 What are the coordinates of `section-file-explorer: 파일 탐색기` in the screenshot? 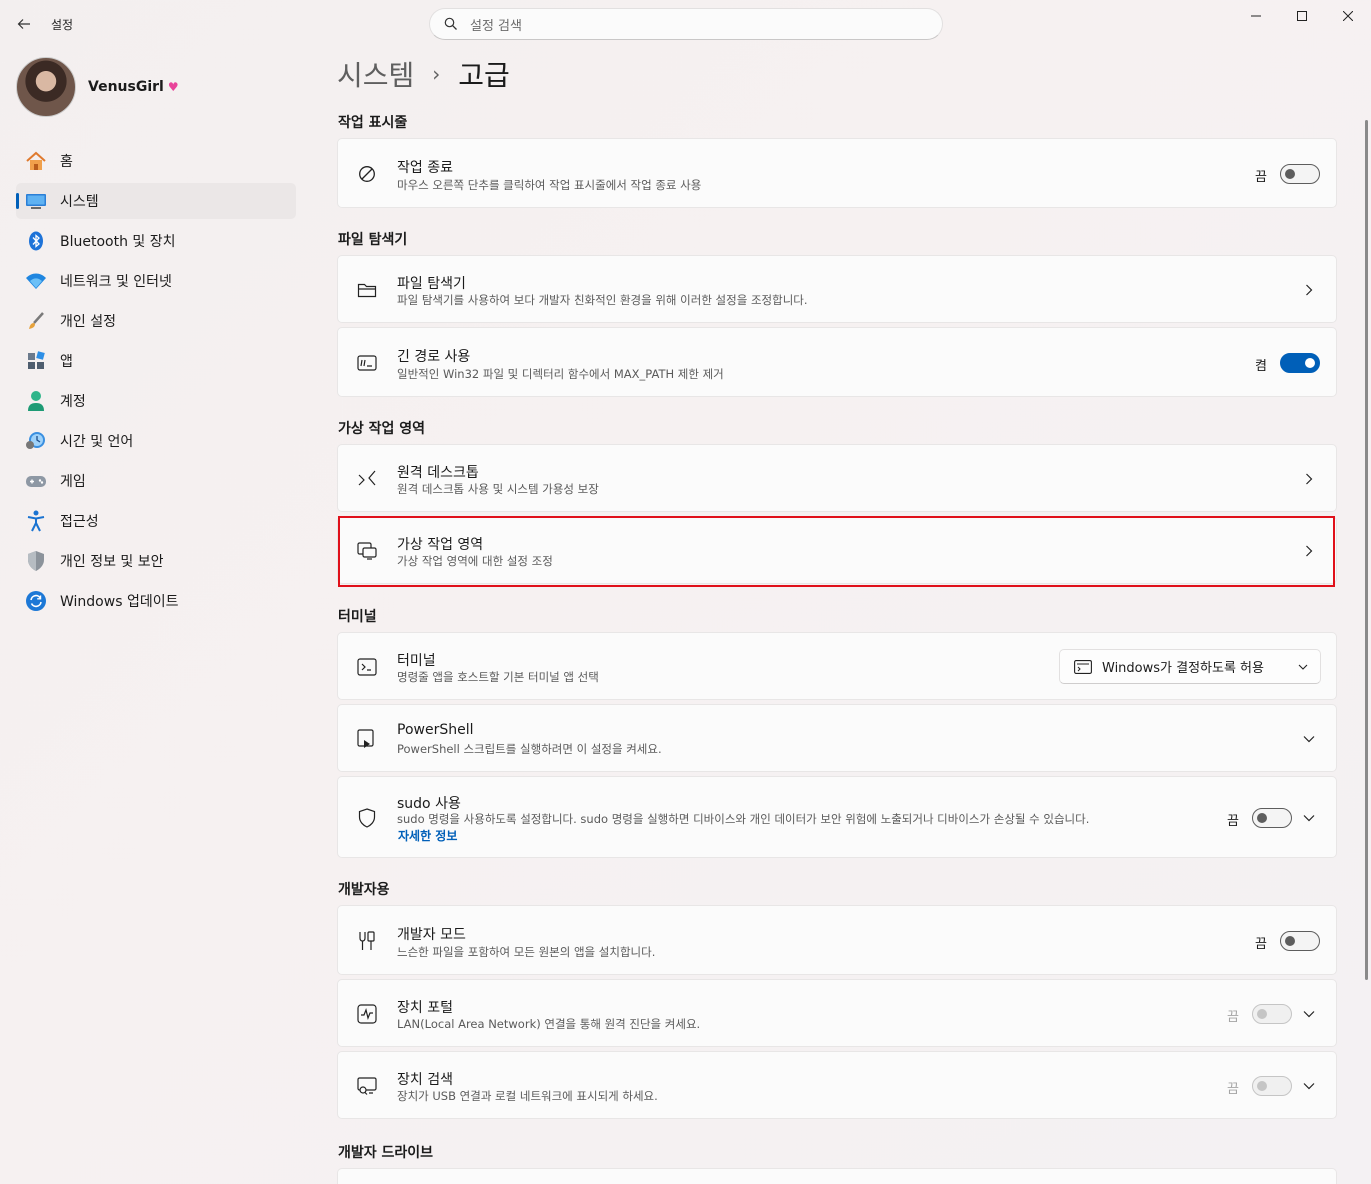 It's located at (373, 240).